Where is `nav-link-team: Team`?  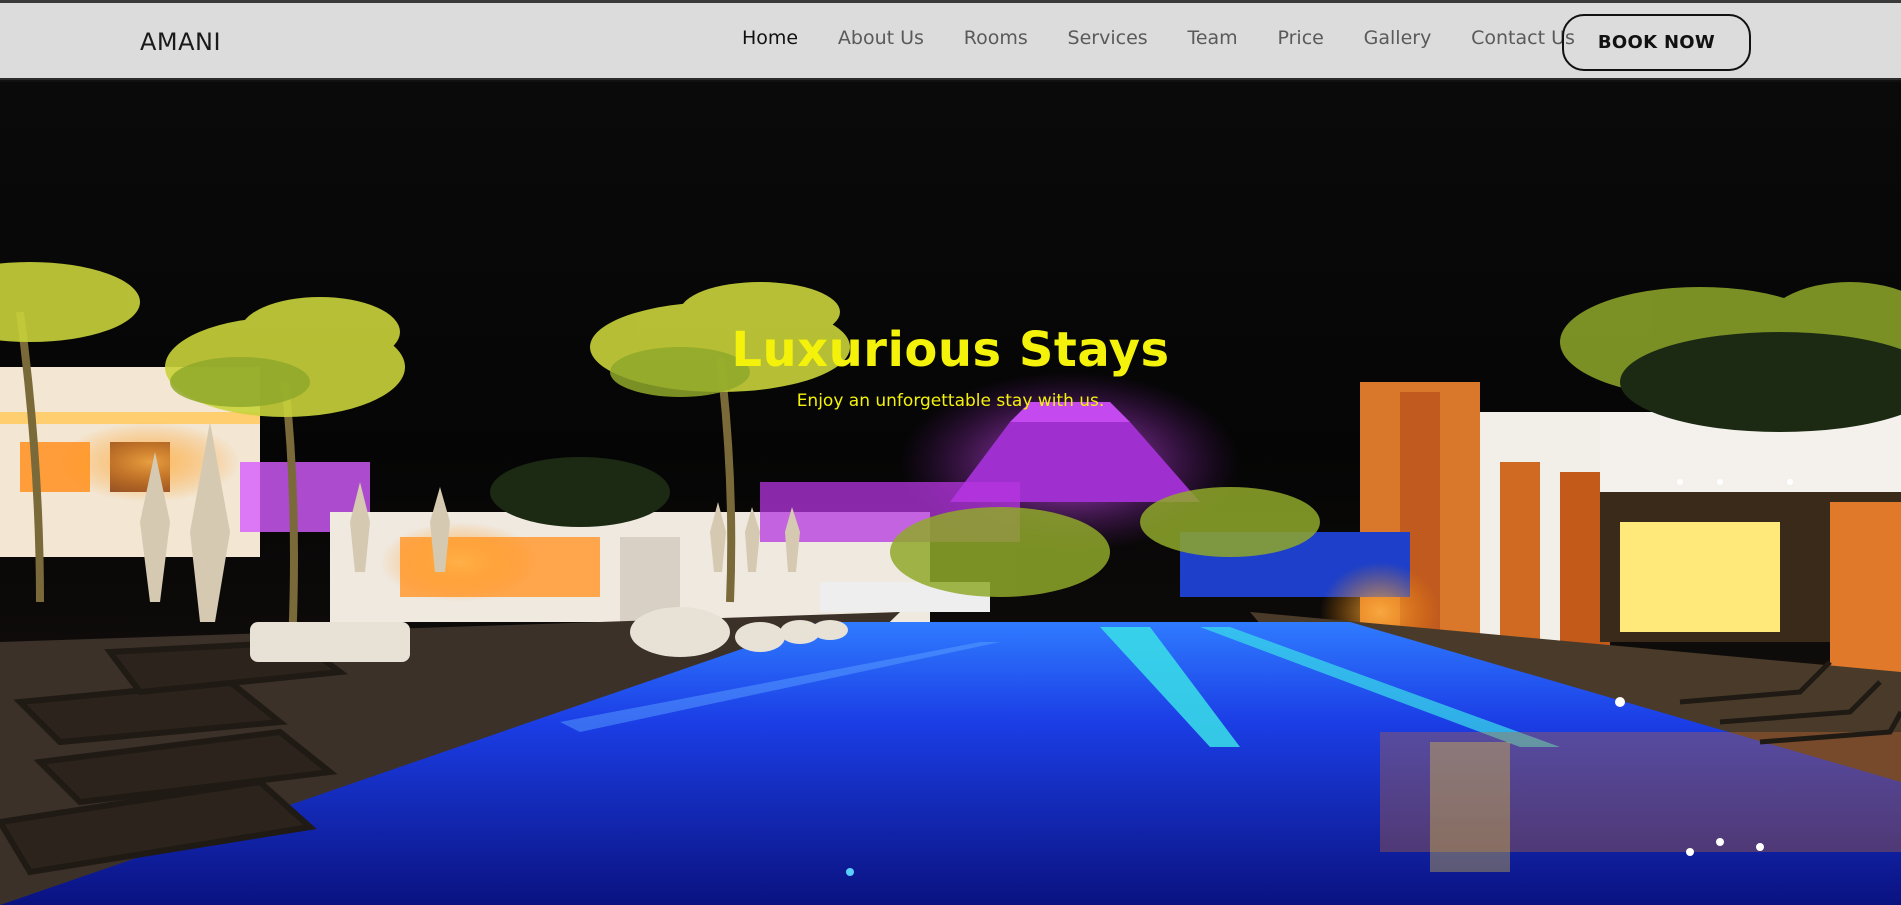 nav-link-team: Team is located at coordinates (1212, 38).